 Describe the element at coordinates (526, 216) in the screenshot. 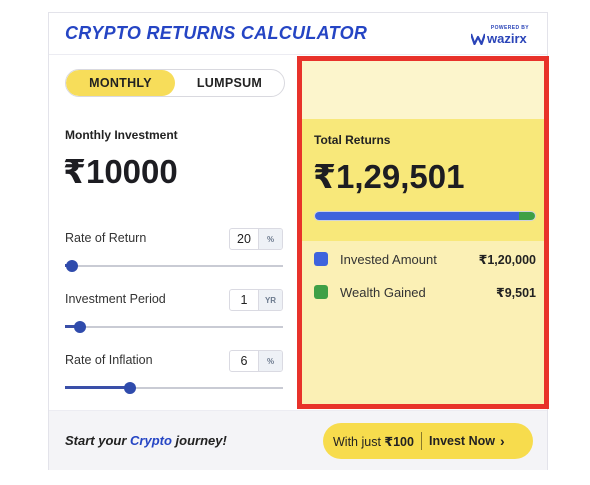

I see `gain-bar-segment` at that location.